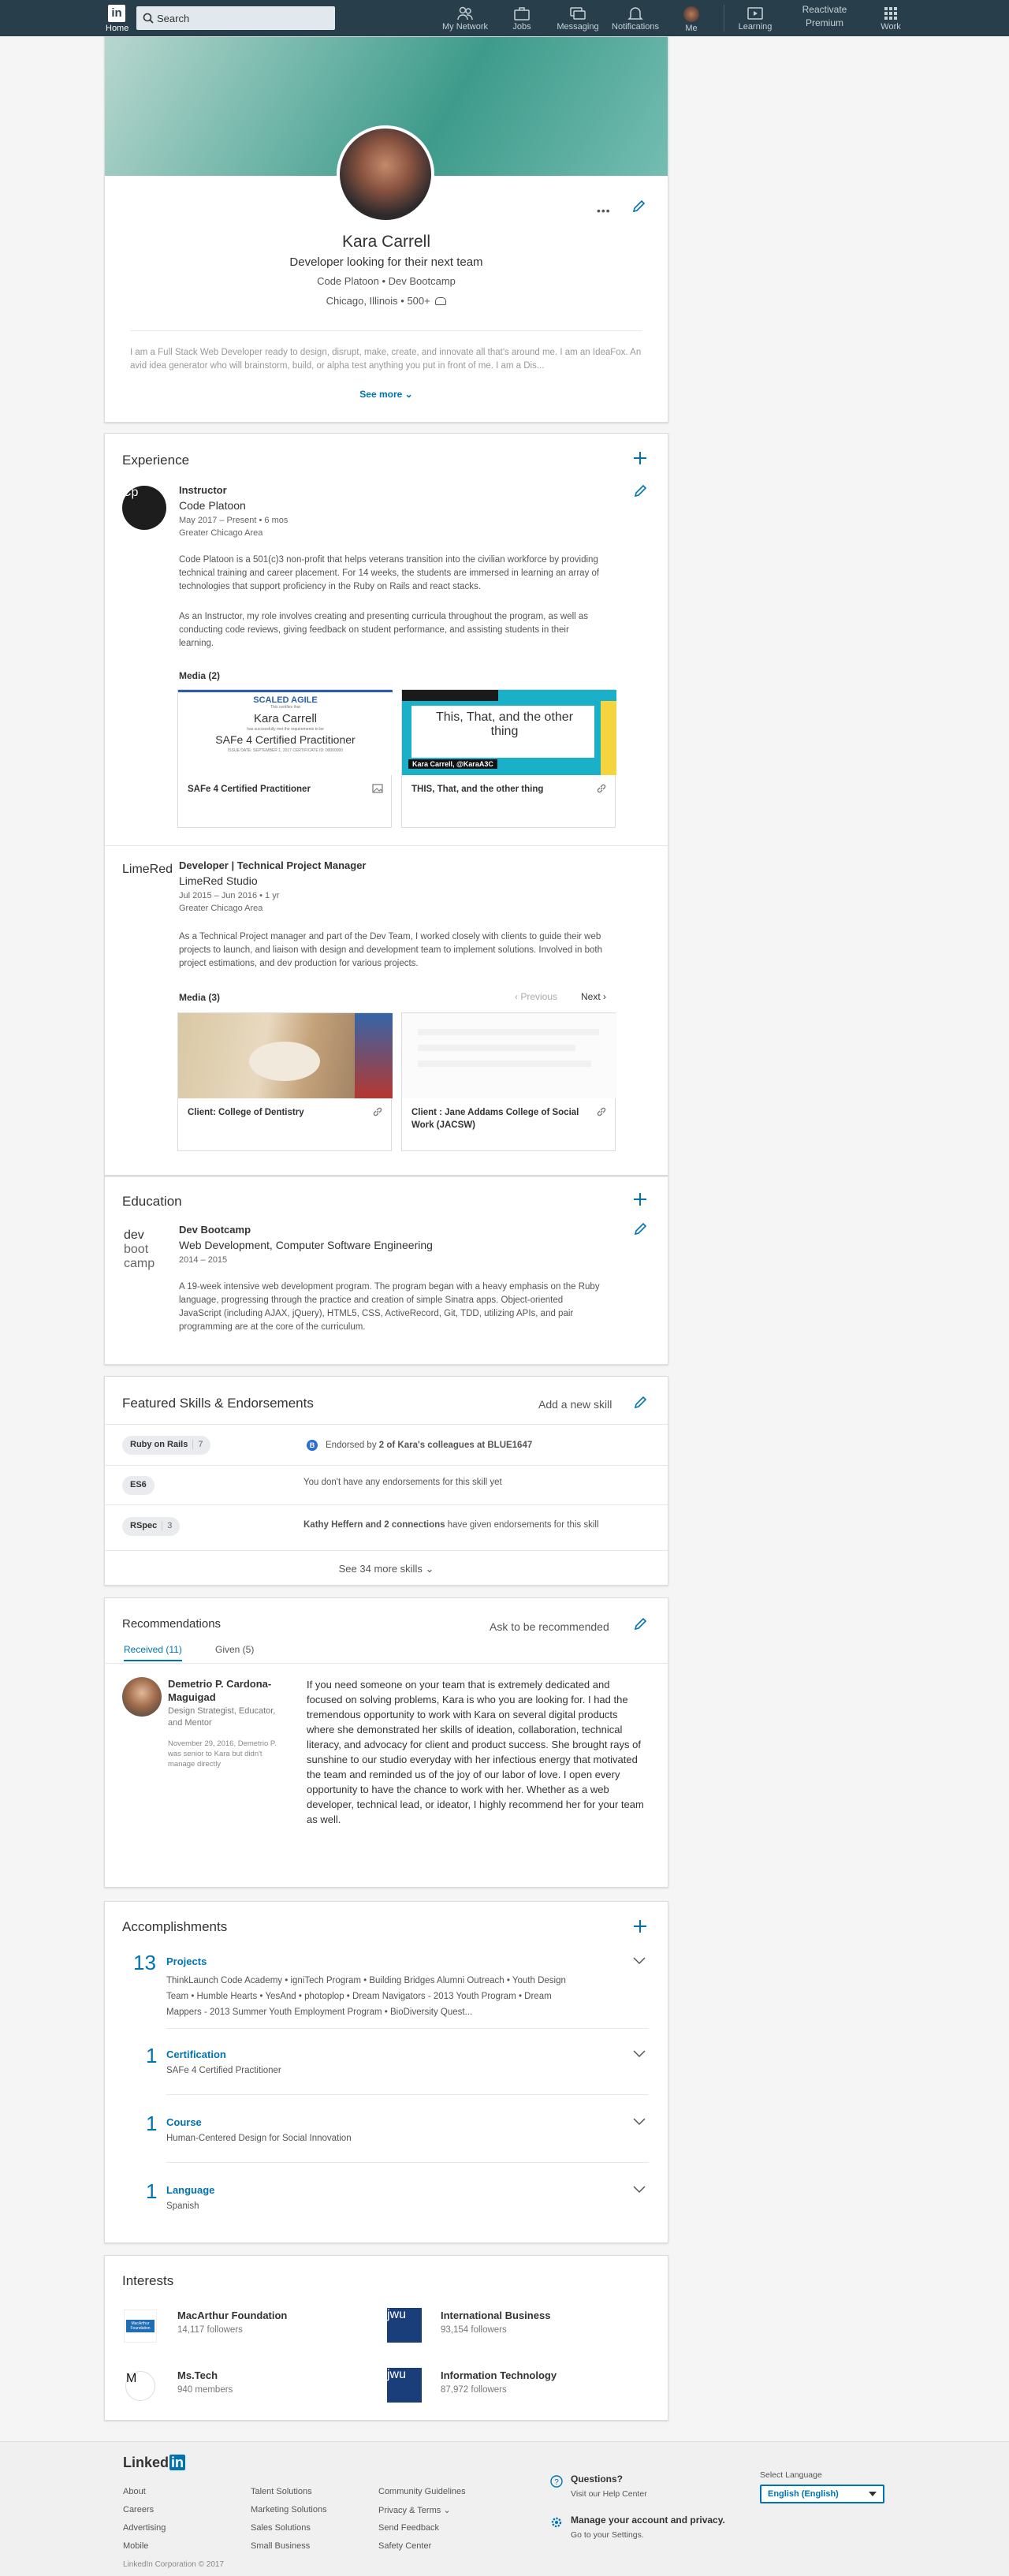 This screenshot has height=2576, width=1009. What do you see at coordinates (377, 1112) in the screenshot?
I see `link-icon` at bounding box center [377, 1112].